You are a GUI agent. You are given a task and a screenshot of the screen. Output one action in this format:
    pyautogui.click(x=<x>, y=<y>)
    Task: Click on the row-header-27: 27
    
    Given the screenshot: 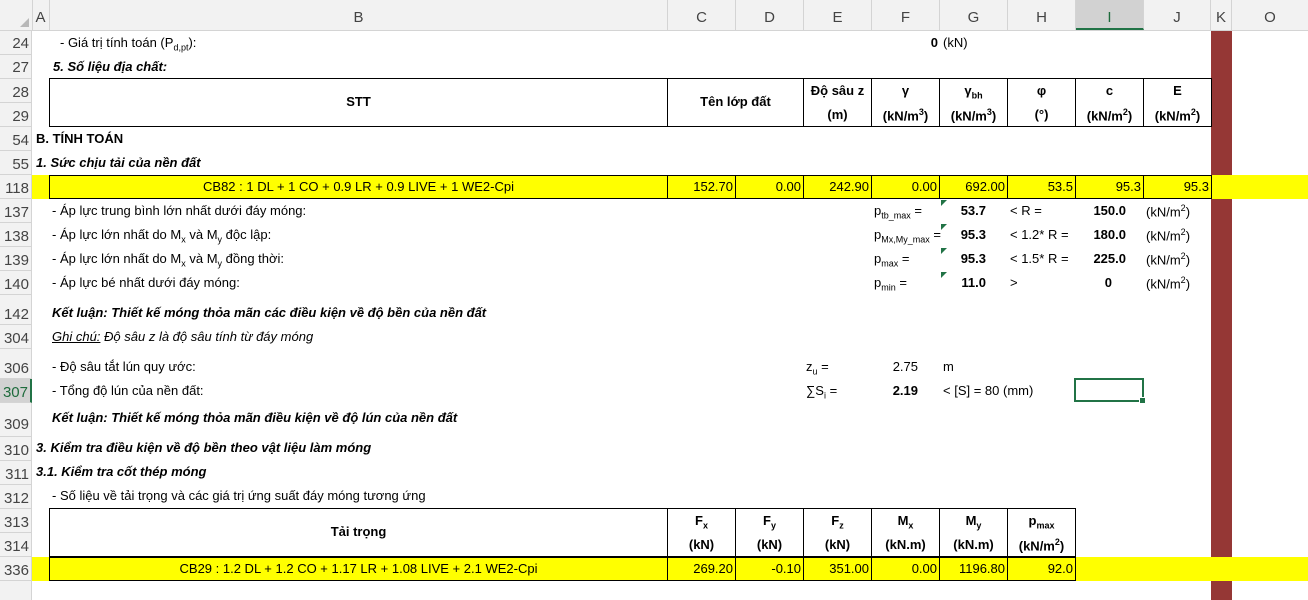 What is the action you would take?
    pyautogui.click(x=16, y=67)
    